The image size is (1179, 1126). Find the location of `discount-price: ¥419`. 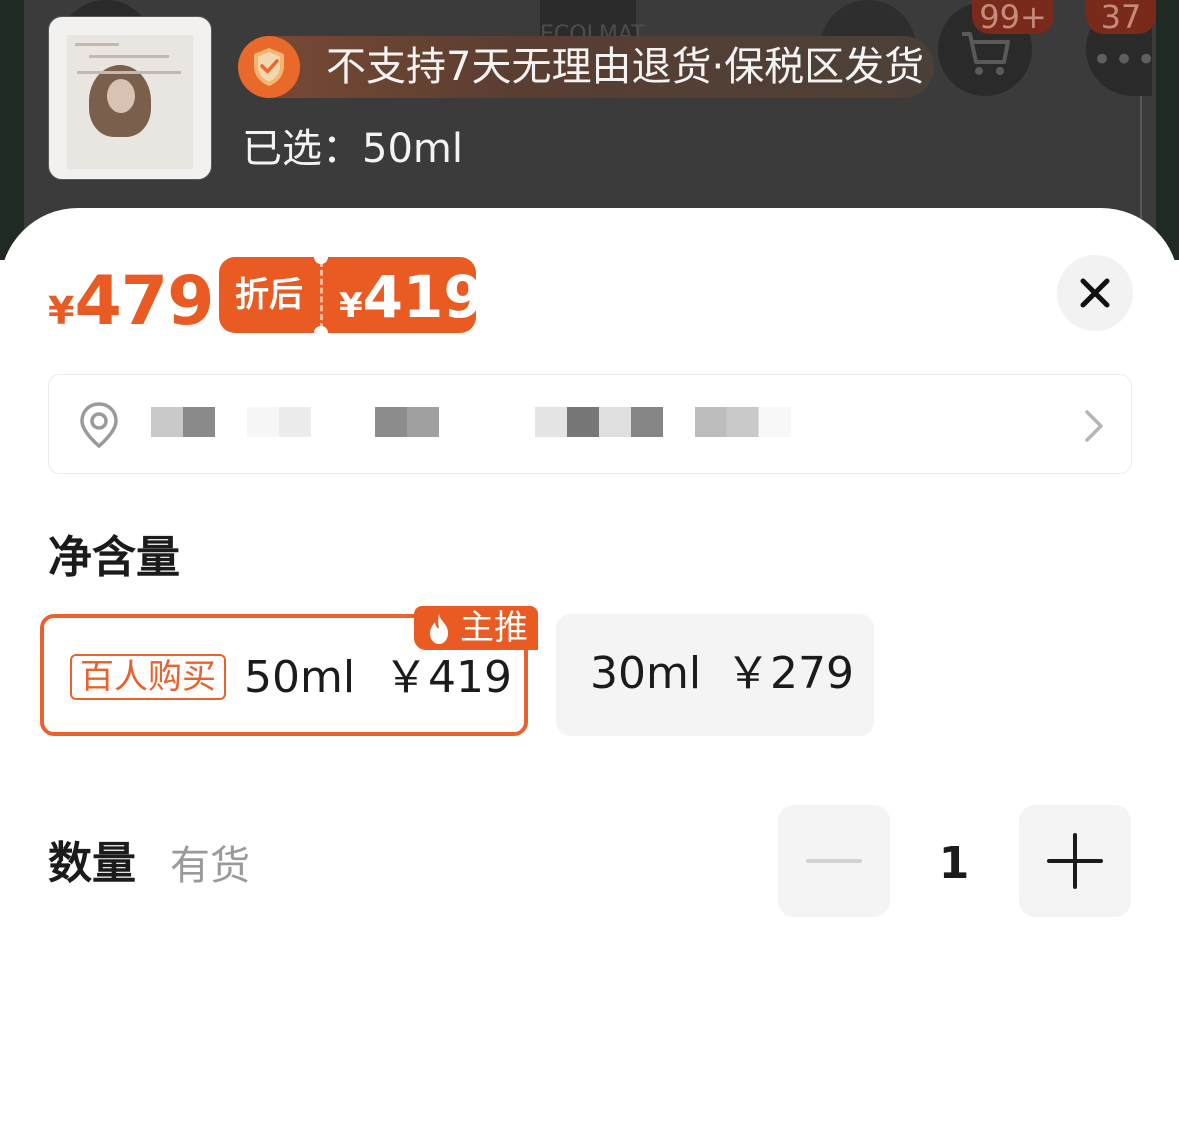

discount-price: ¥419 is located at coordinates (411, 297).